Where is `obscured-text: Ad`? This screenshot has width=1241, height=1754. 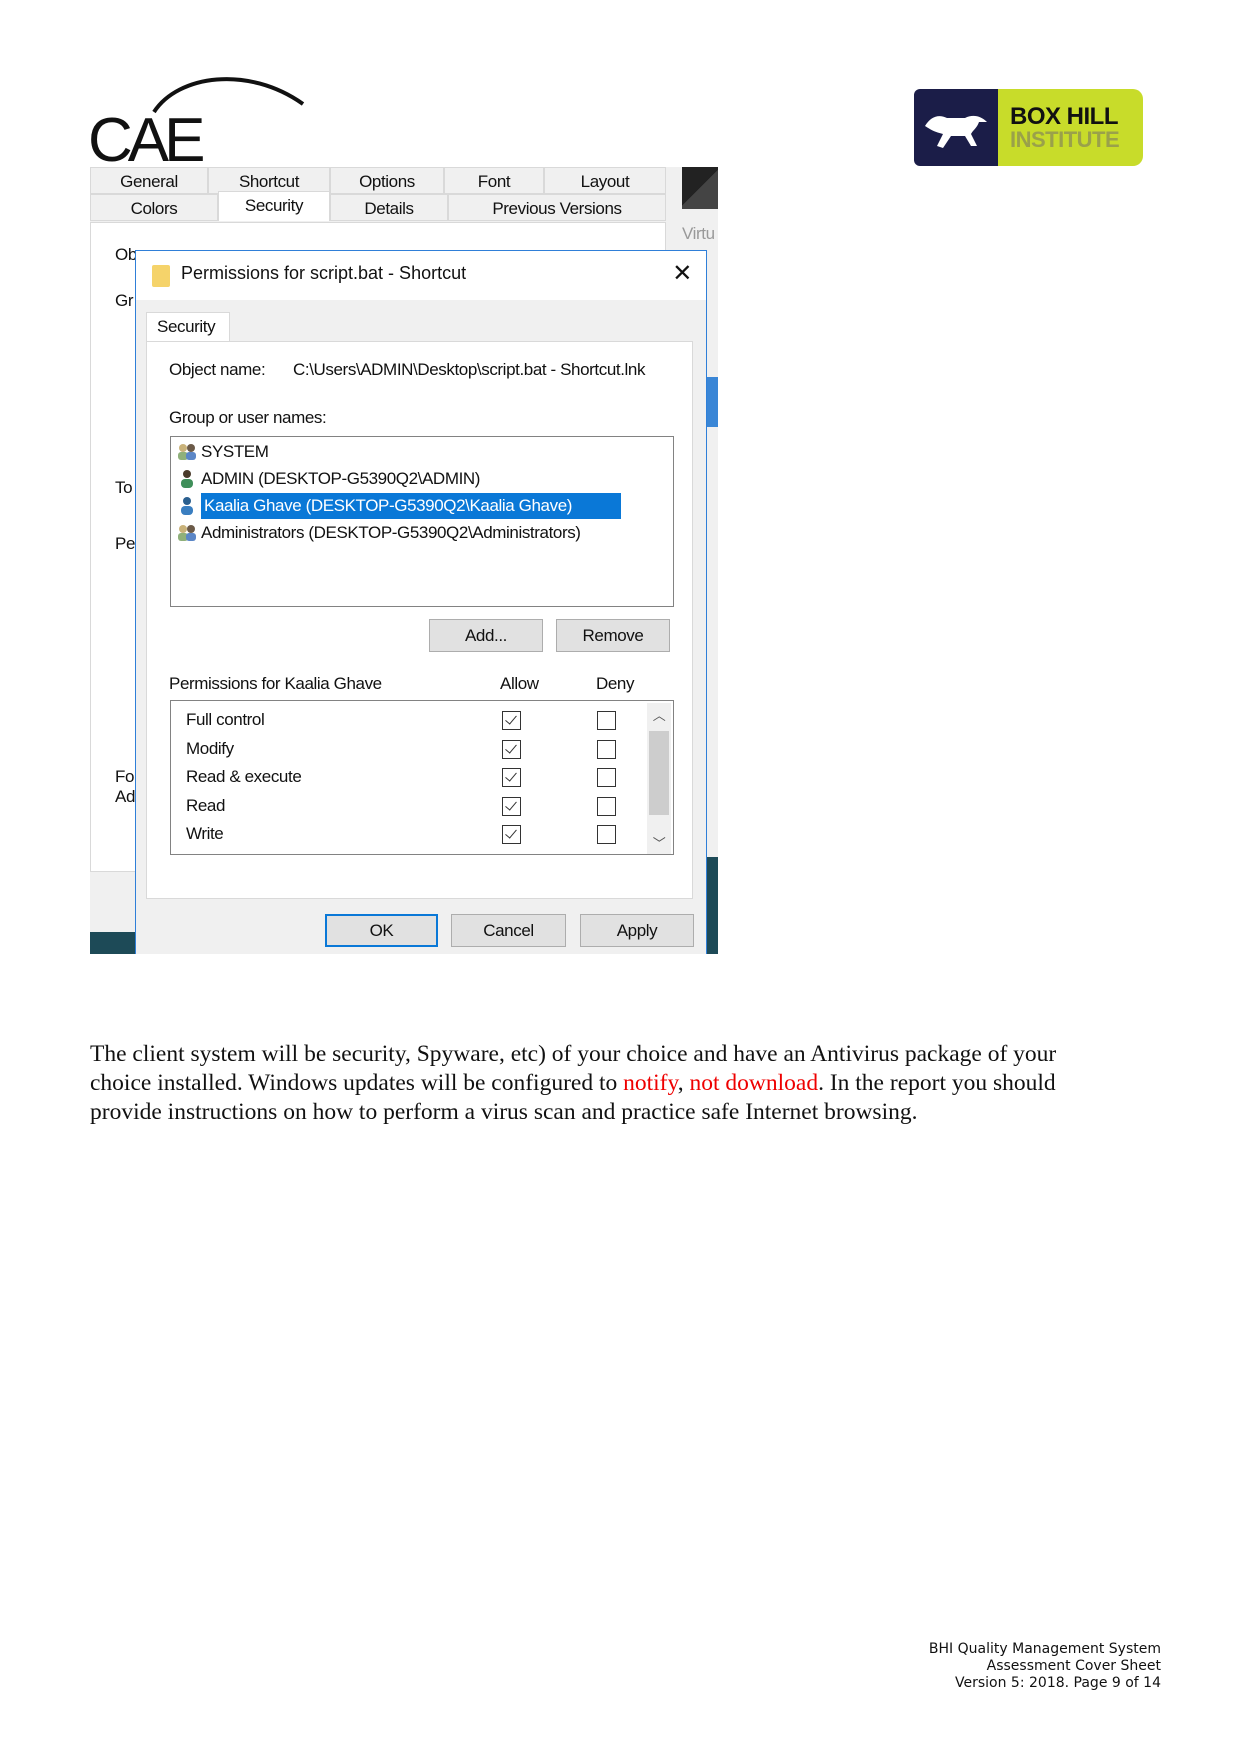 obscured-text: Ad is located at coordinates (125, 796).